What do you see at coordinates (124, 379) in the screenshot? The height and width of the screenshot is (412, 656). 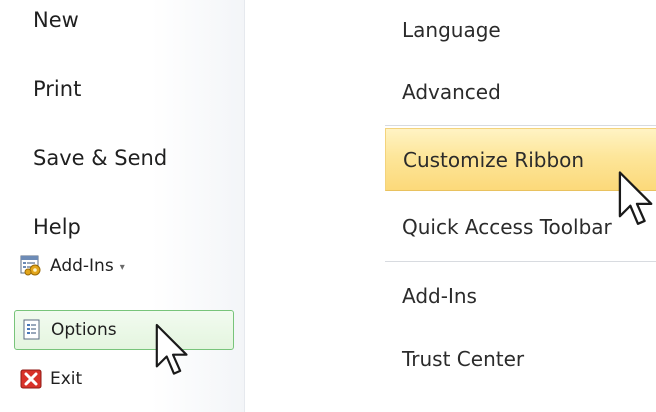 I see `exit-button: Exit` at bounding box center [124, 379].